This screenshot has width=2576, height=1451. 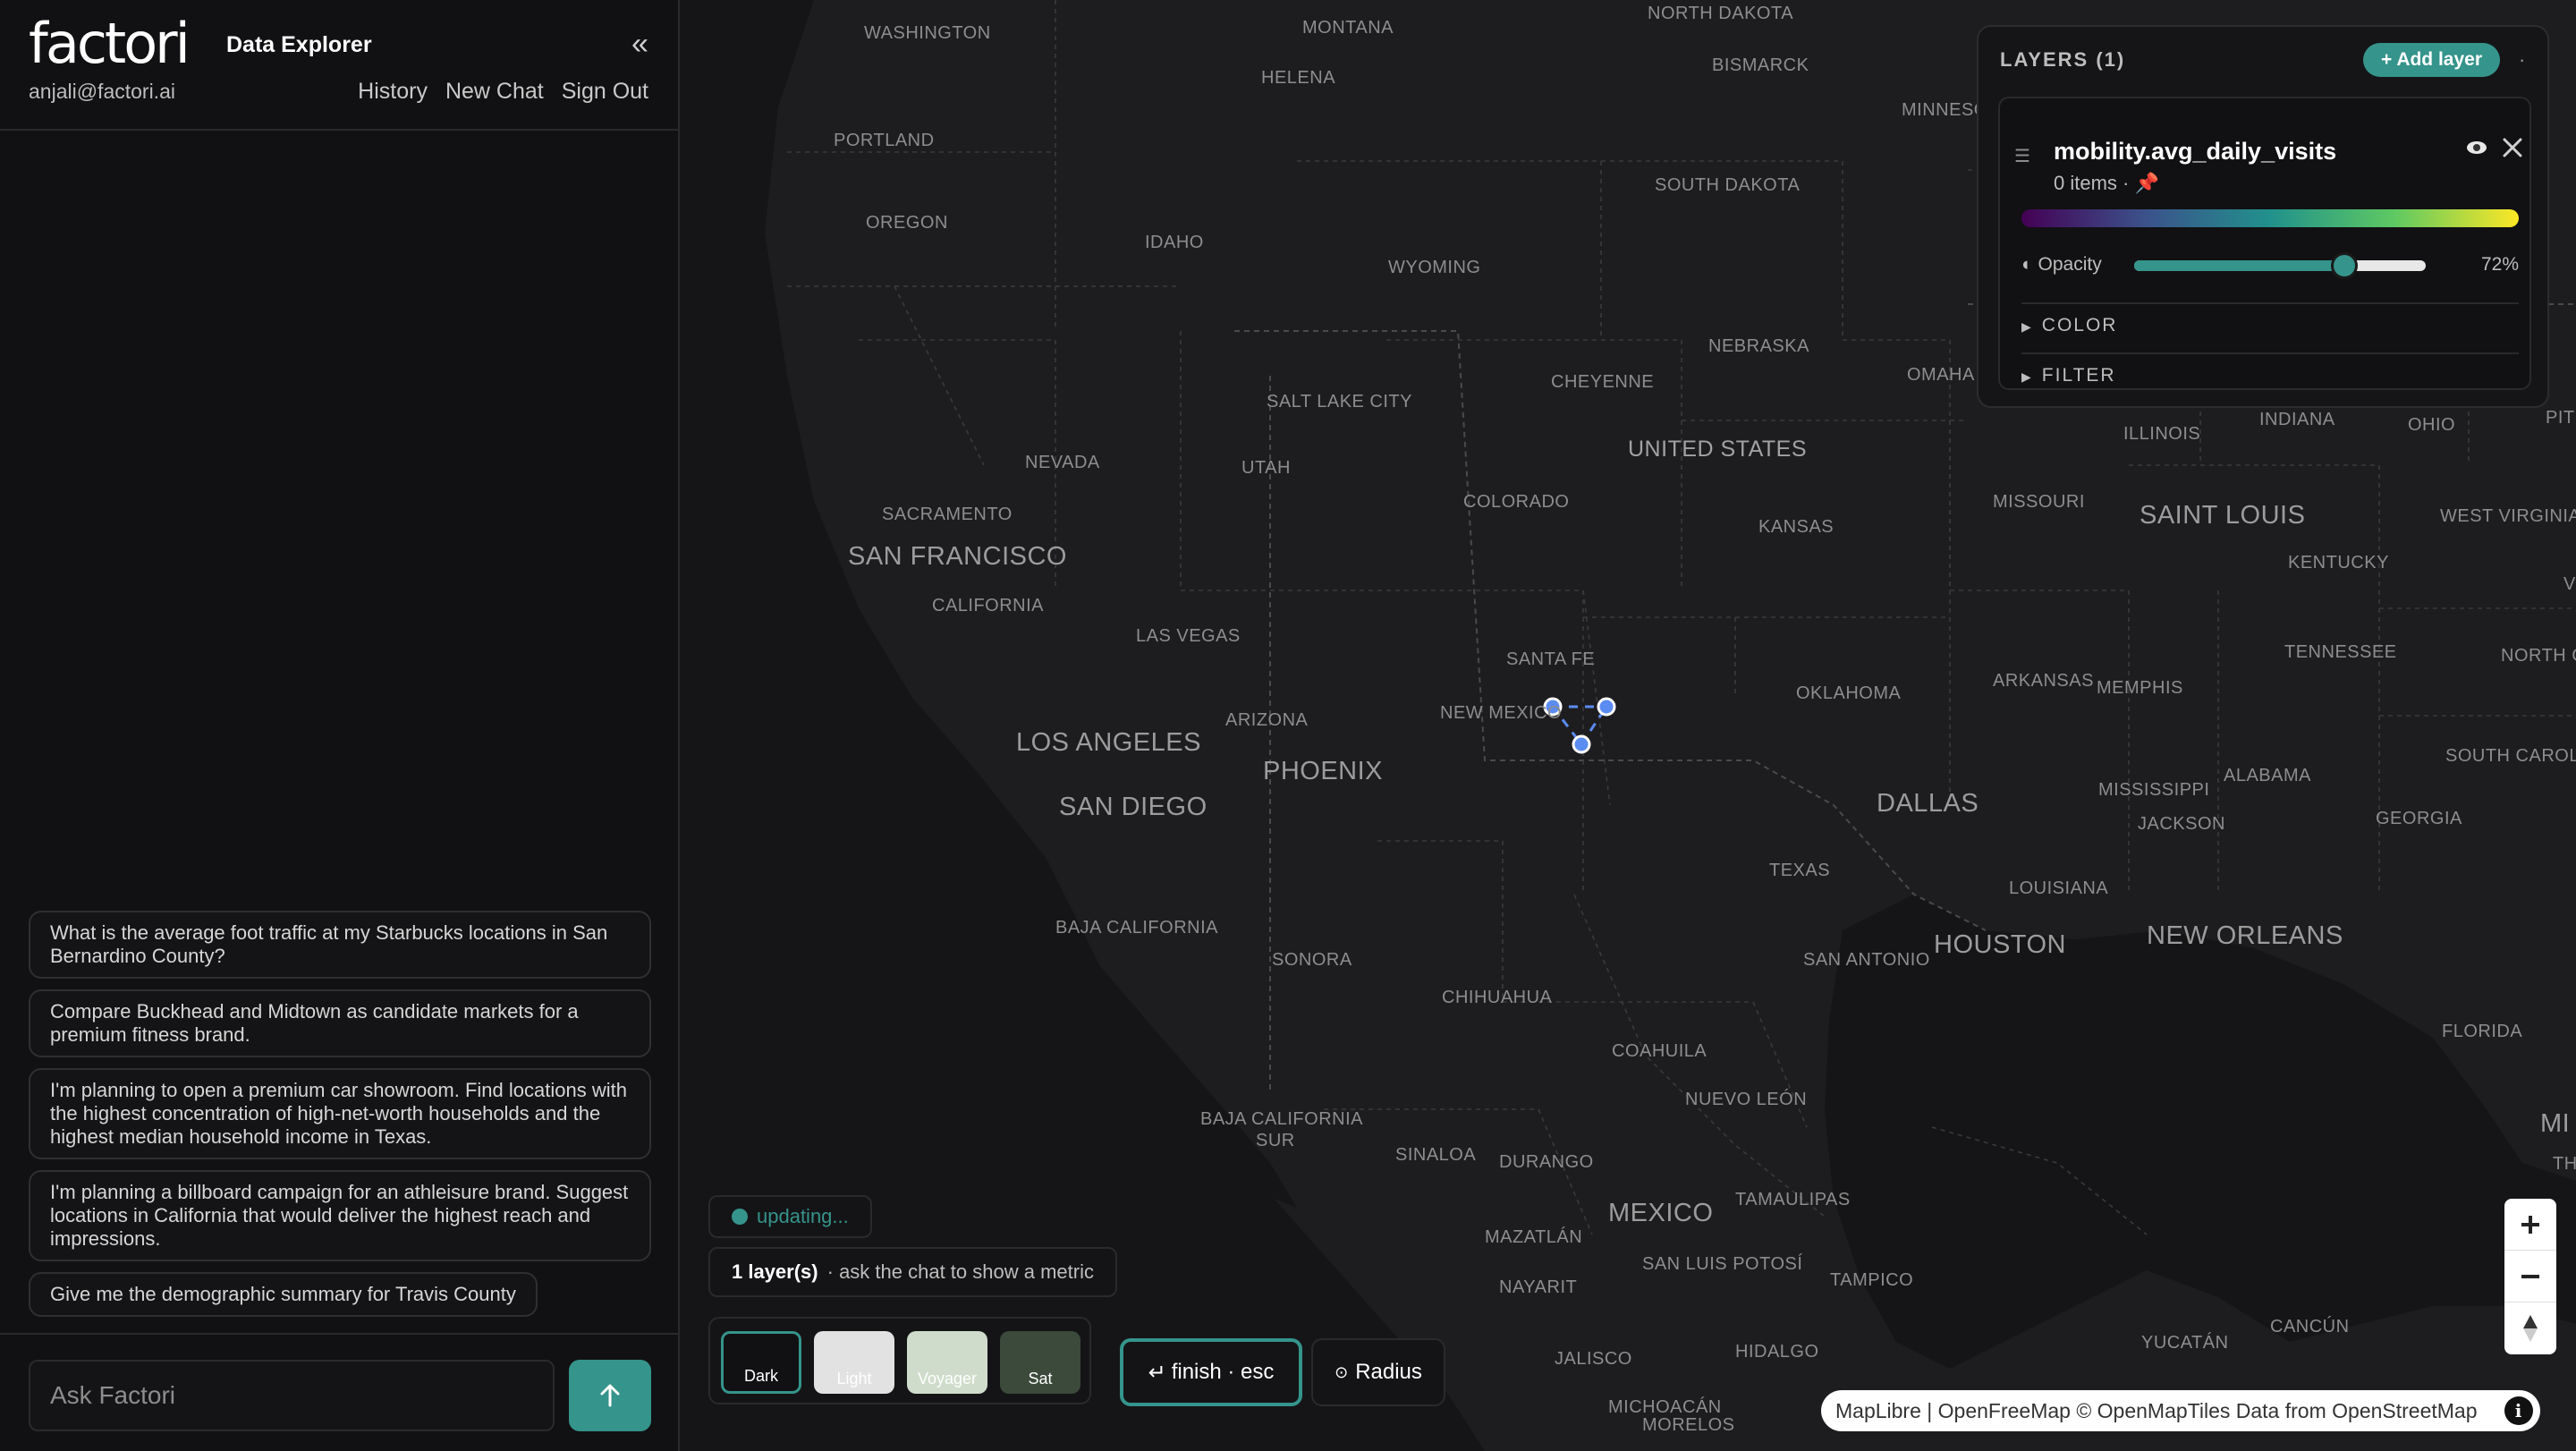 What do you see at coordinates (2270, 319) in the screenshot?
I see `color-section-toggle: ▶ COLOR` at bounding box center [2270, 319].